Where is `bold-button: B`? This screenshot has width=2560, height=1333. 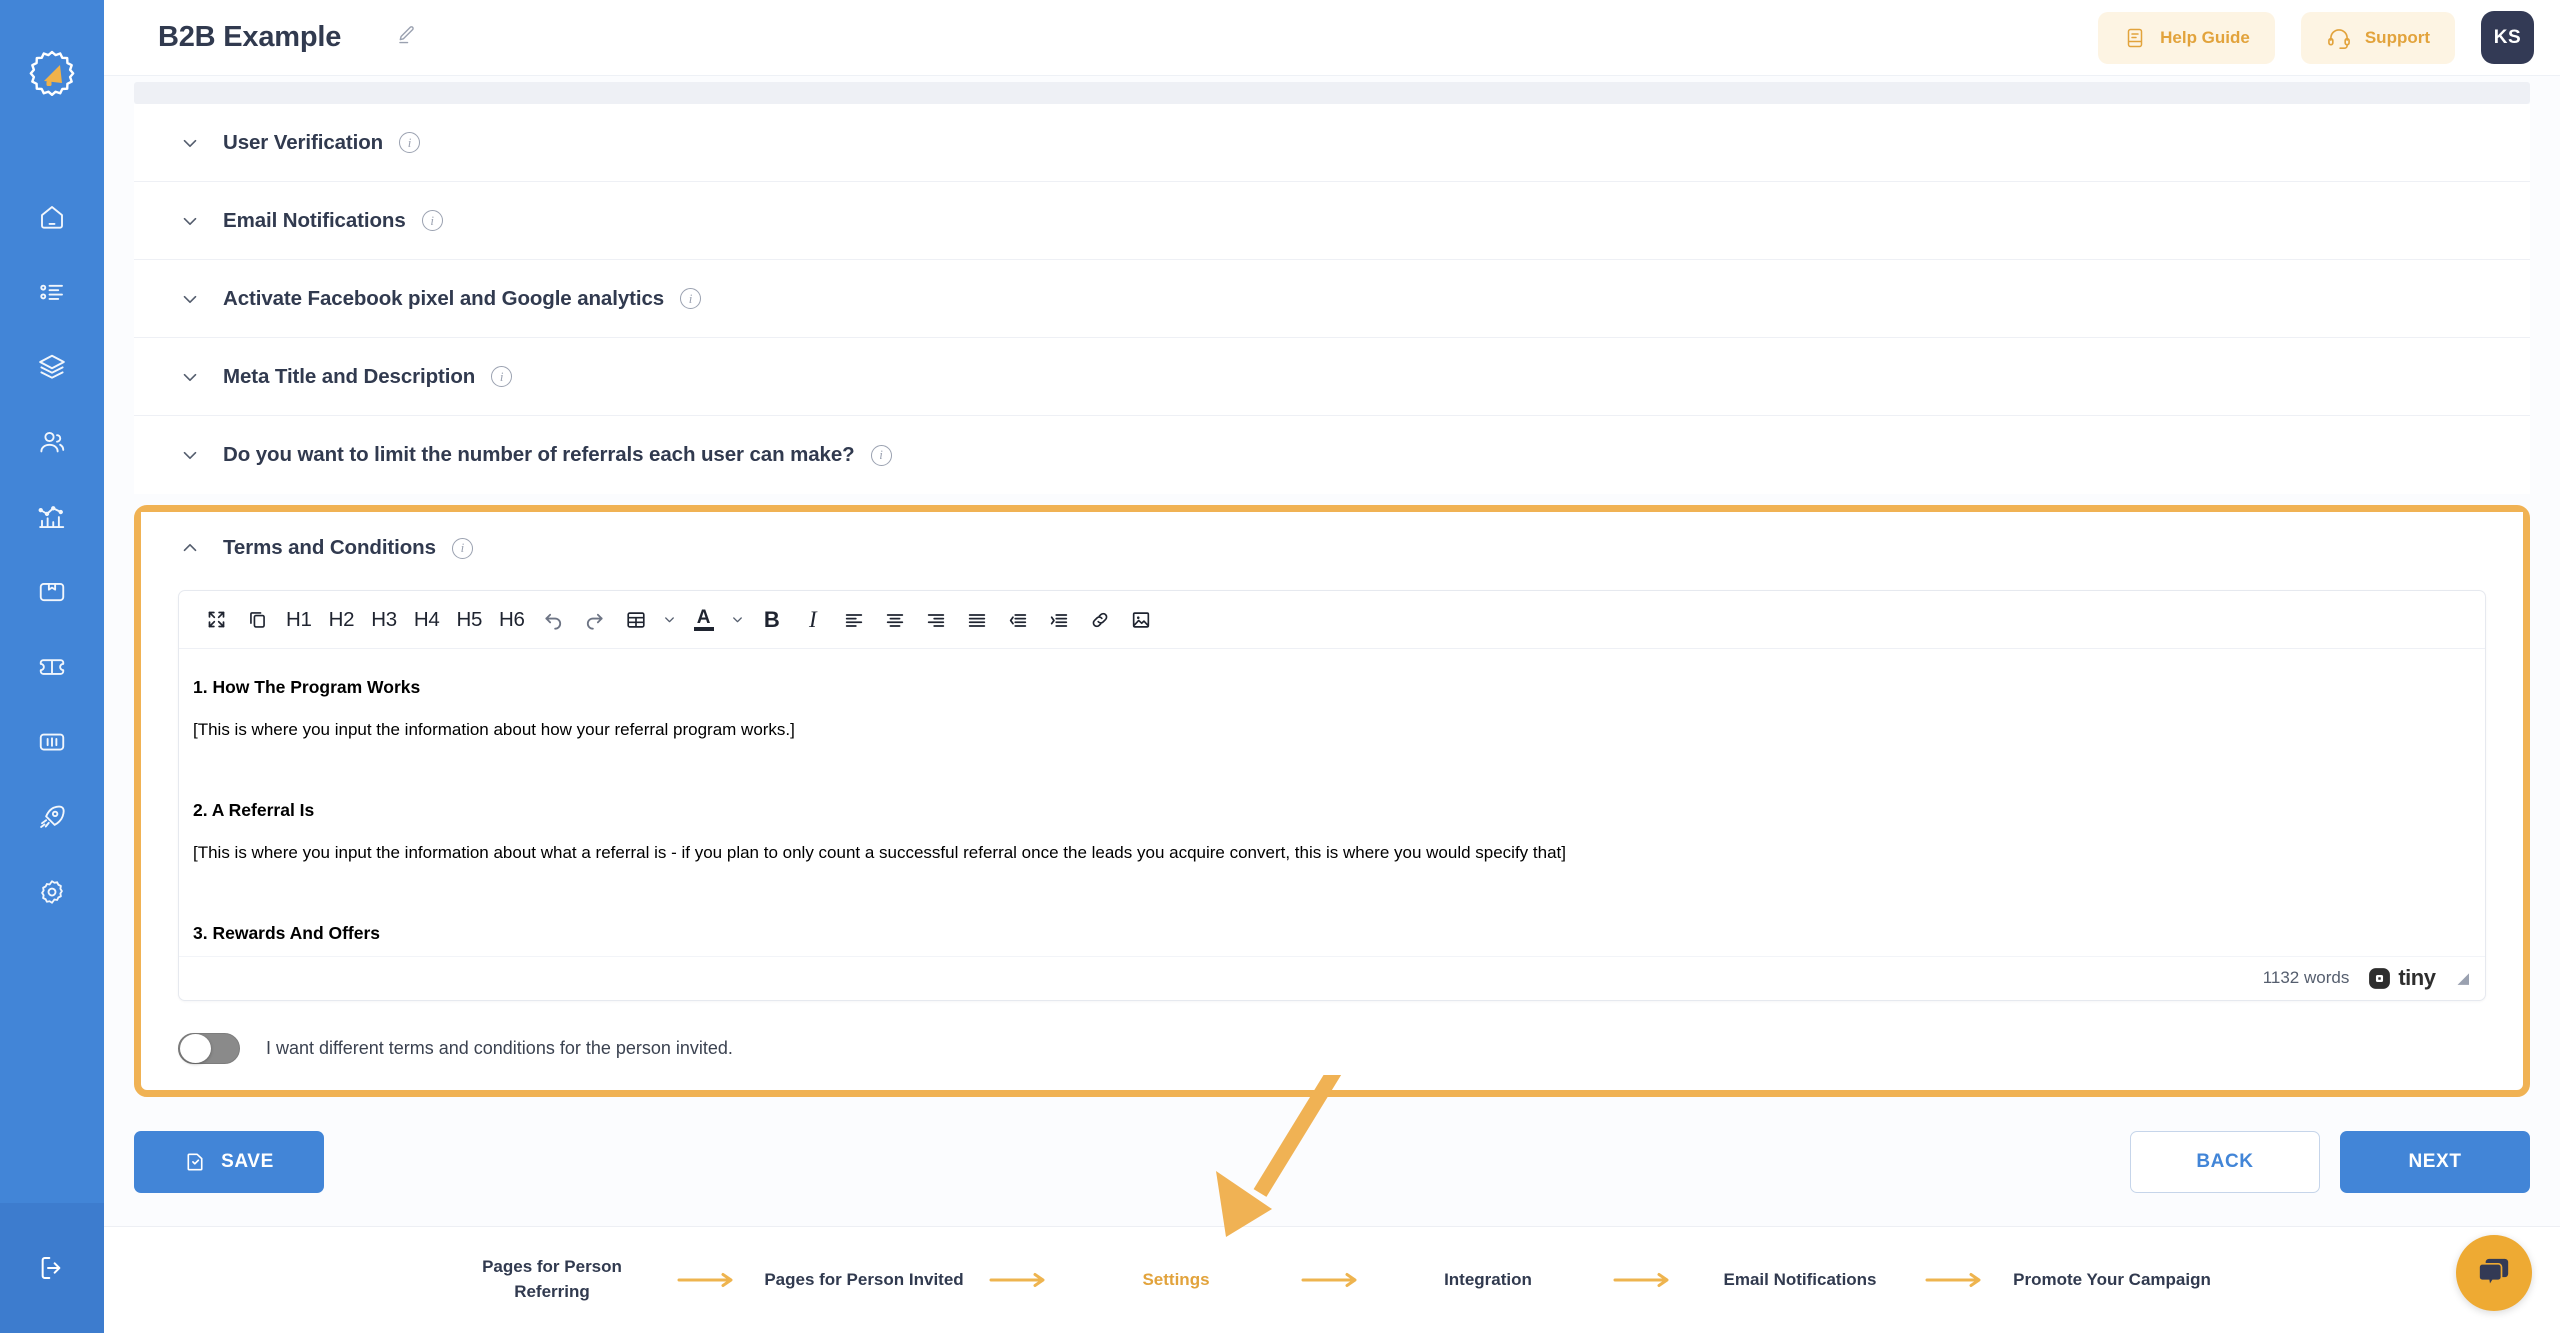 bold-button: B is located at coordinates (772, 620).